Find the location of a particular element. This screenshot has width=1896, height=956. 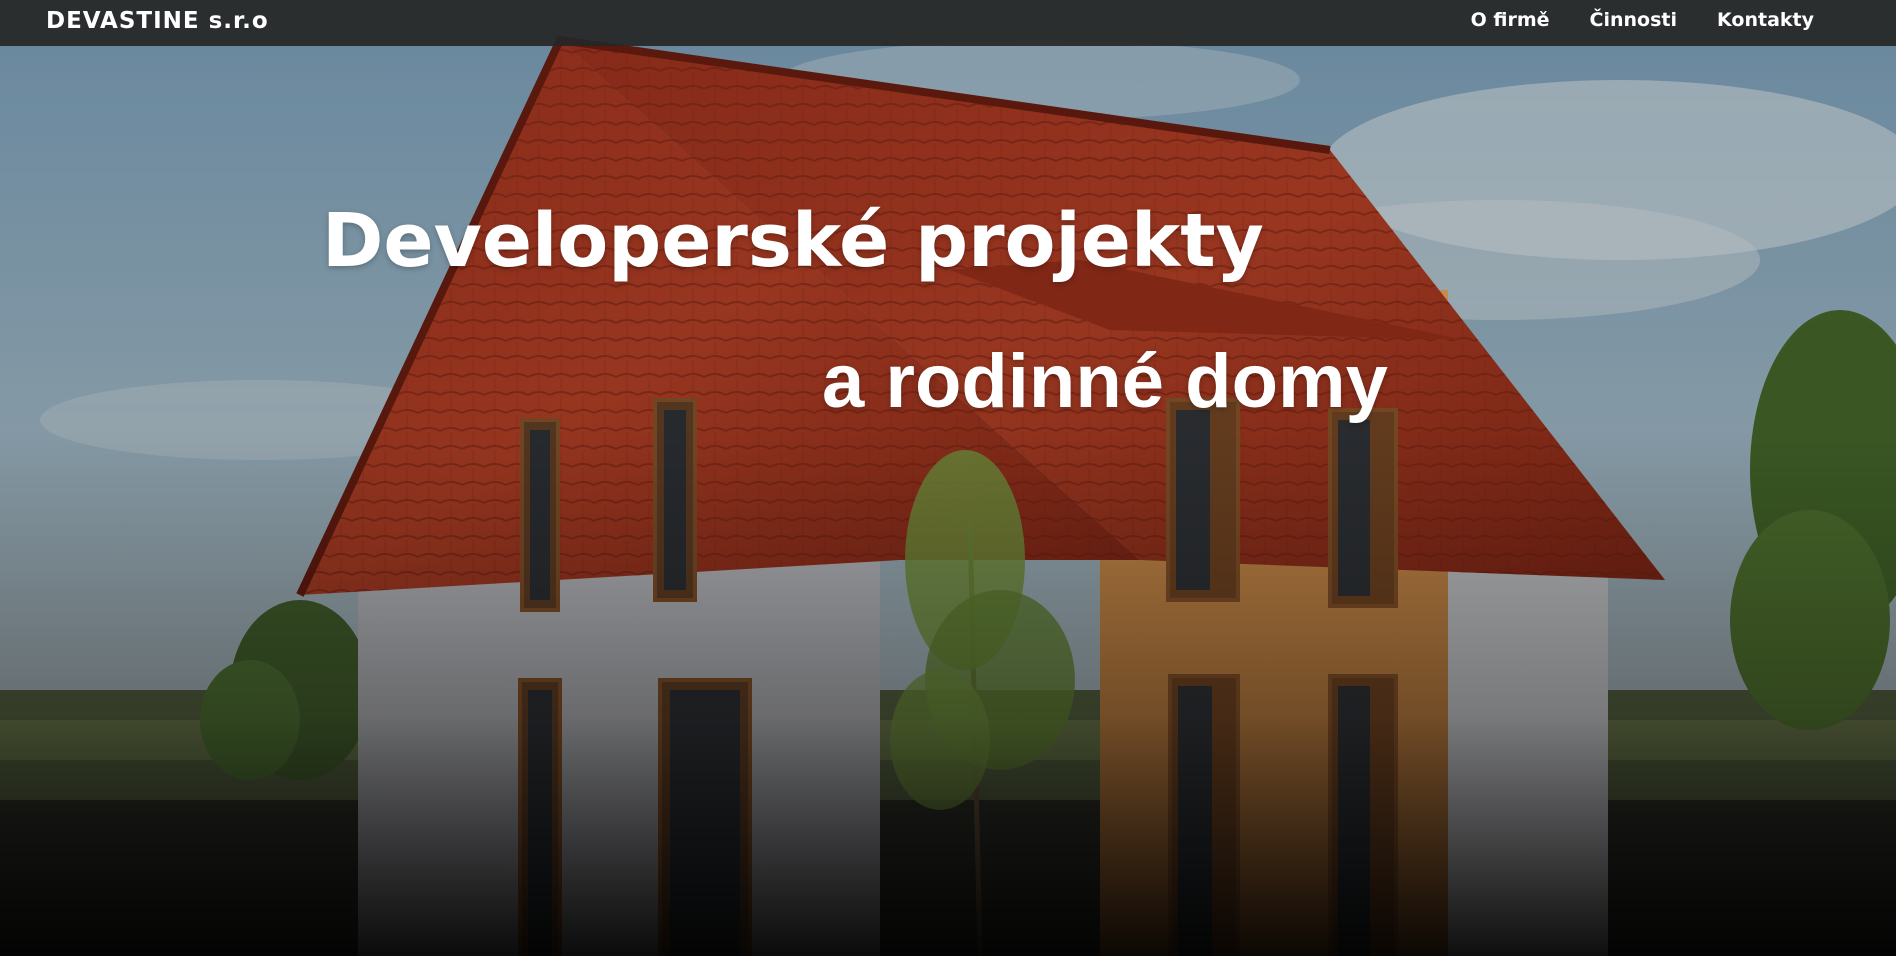

nav-link-cinnosti: Činnosti is located at coordinates (1633, 20).